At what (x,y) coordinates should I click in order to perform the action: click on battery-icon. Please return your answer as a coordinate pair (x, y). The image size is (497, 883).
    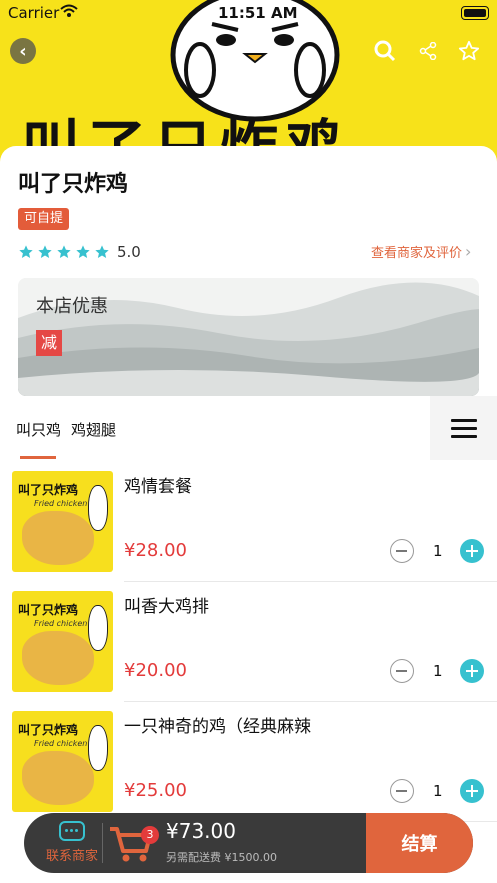
    Looking at the image, I should click on (475, 13).